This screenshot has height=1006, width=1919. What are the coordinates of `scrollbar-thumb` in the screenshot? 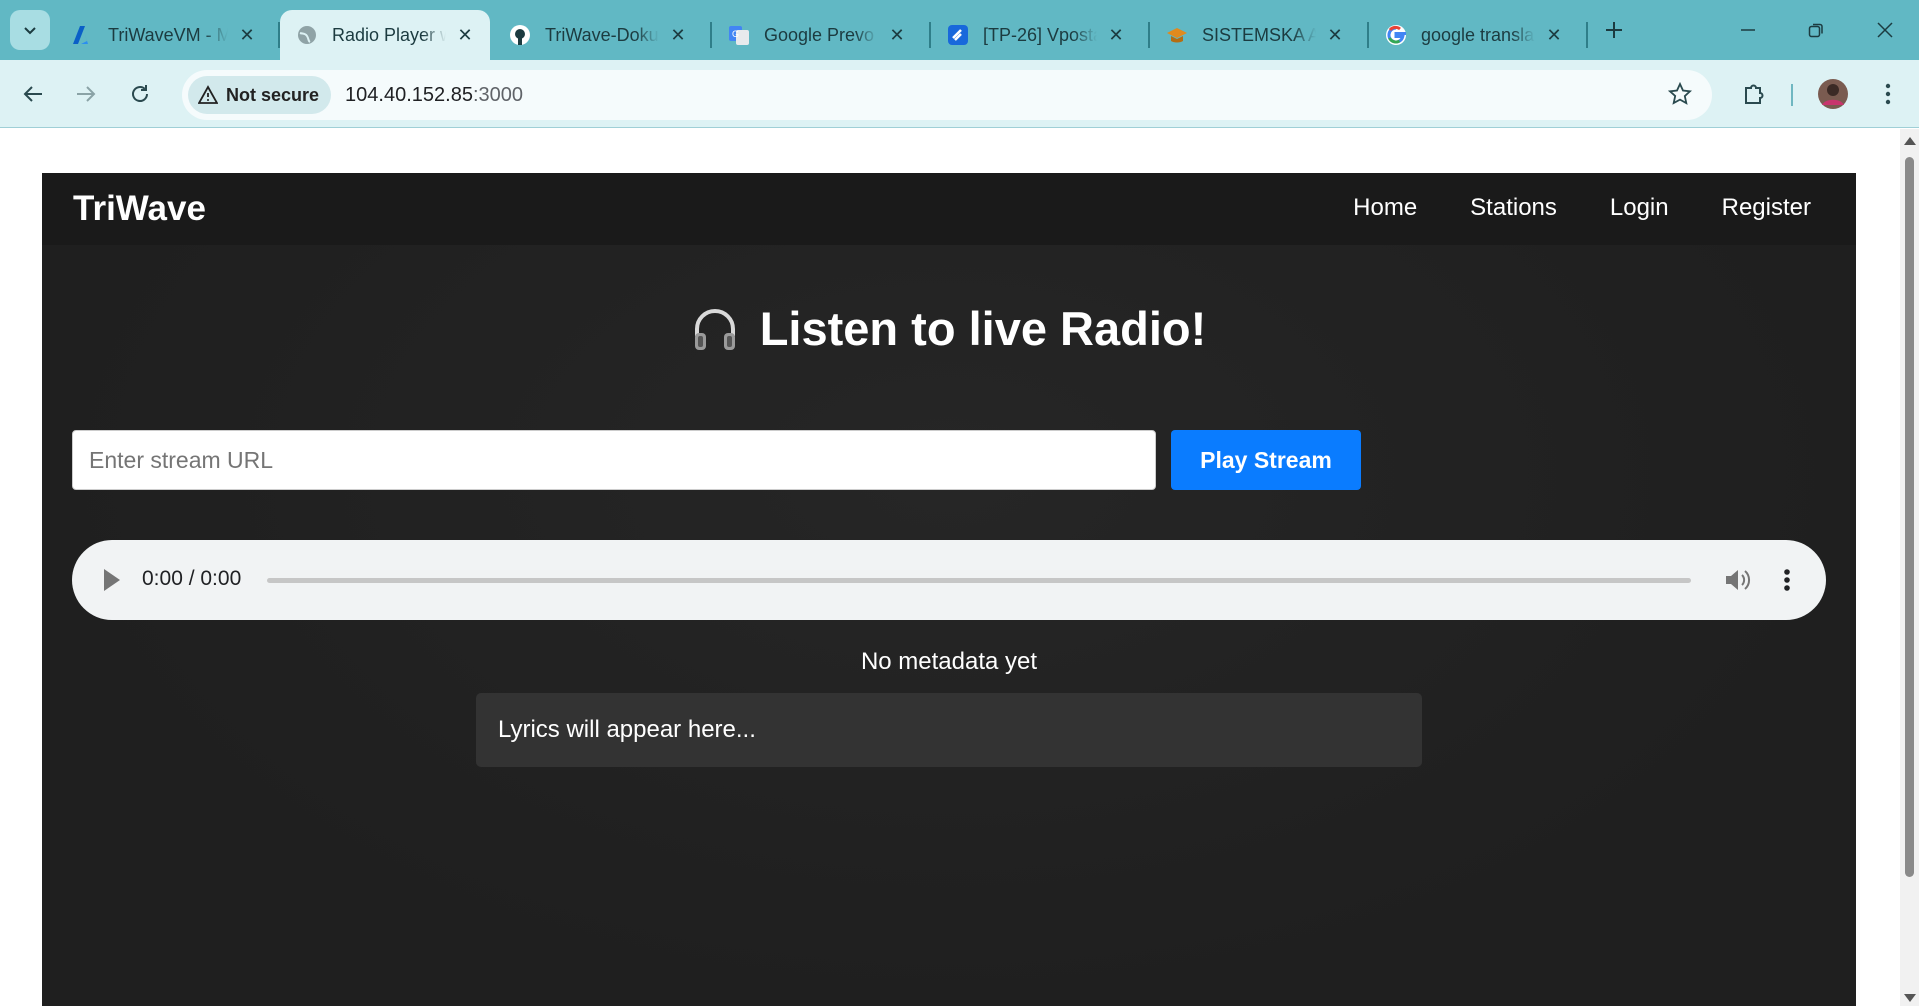 It's located at (1909, 517).